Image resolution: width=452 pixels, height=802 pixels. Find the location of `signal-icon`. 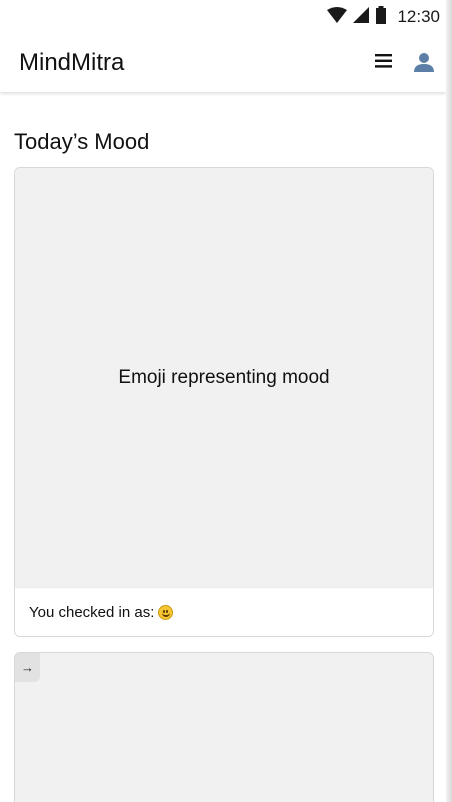

signal-icon is located at coordinates (361, 17).